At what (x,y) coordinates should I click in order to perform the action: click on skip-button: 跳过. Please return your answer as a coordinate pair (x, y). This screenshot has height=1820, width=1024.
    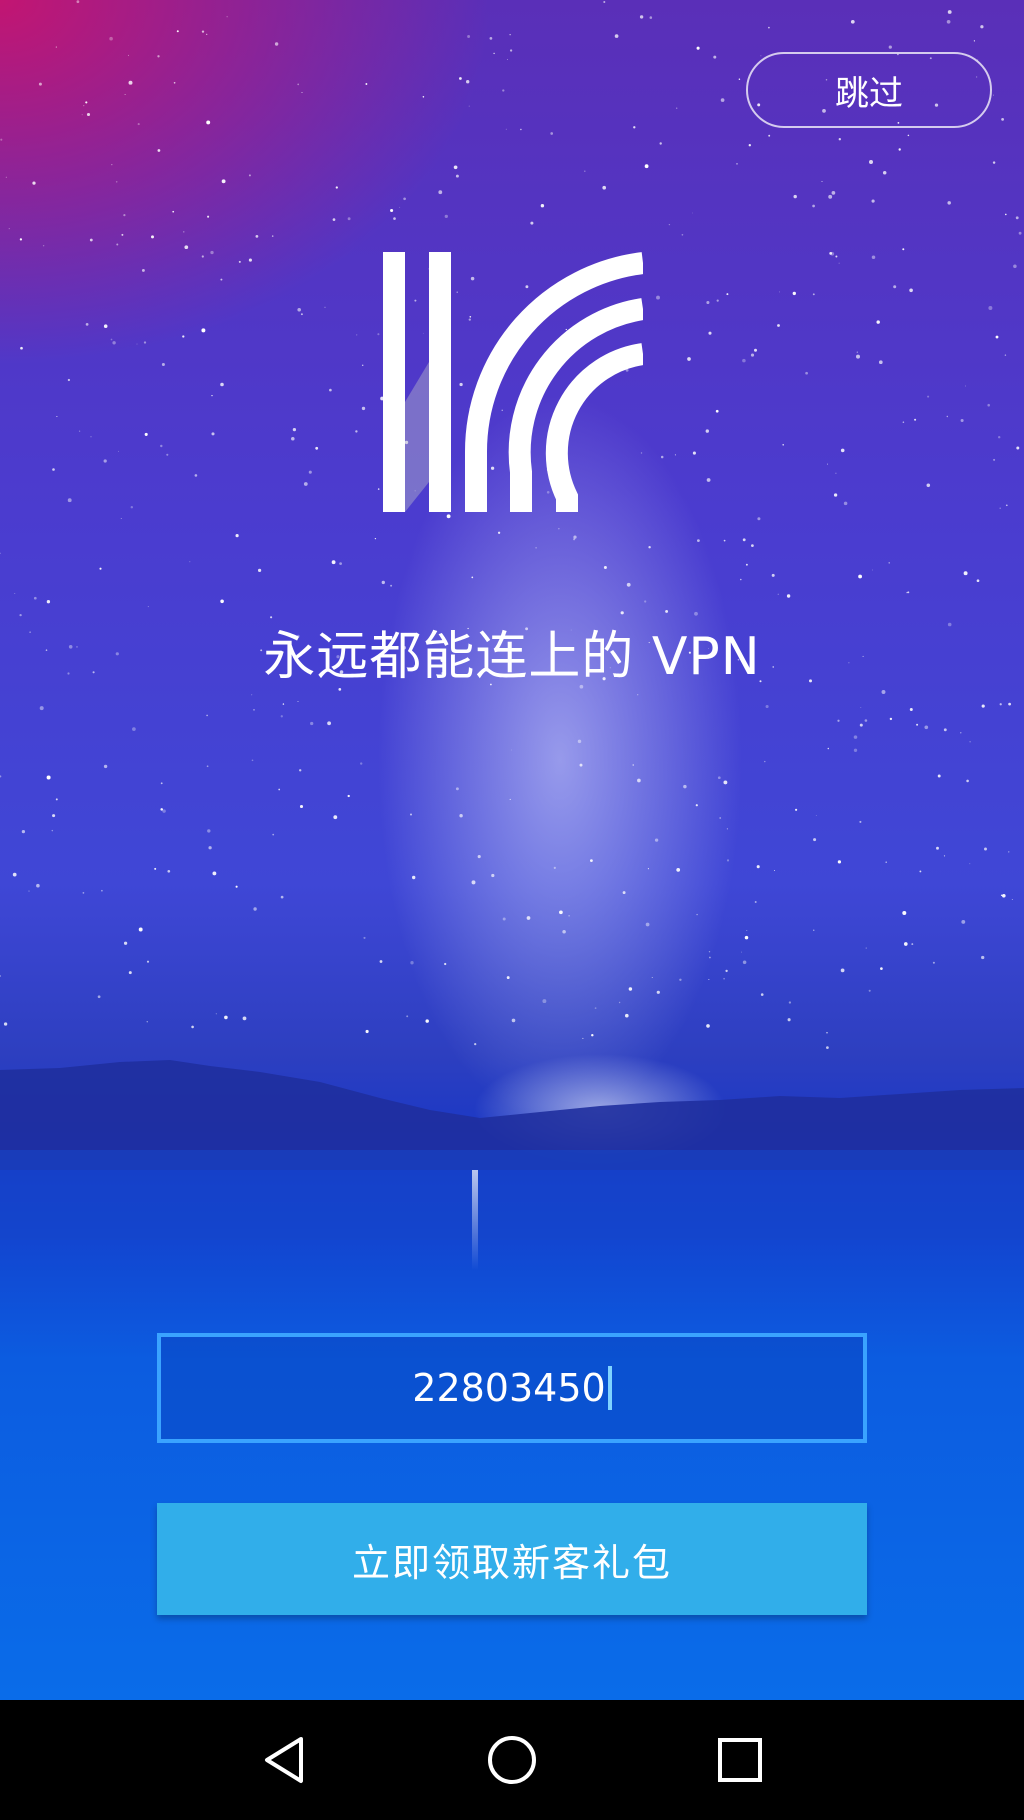
    Looking at the image, I should click on (869, 90).